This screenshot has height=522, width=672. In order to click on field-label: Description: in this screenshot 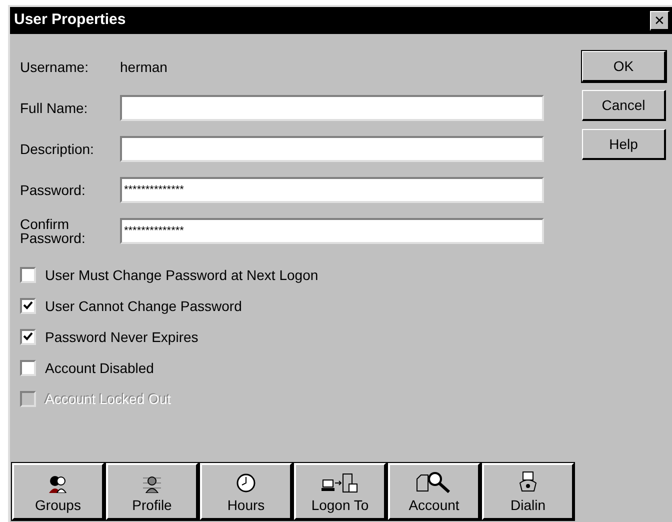, I will do `click(57, 149)`.